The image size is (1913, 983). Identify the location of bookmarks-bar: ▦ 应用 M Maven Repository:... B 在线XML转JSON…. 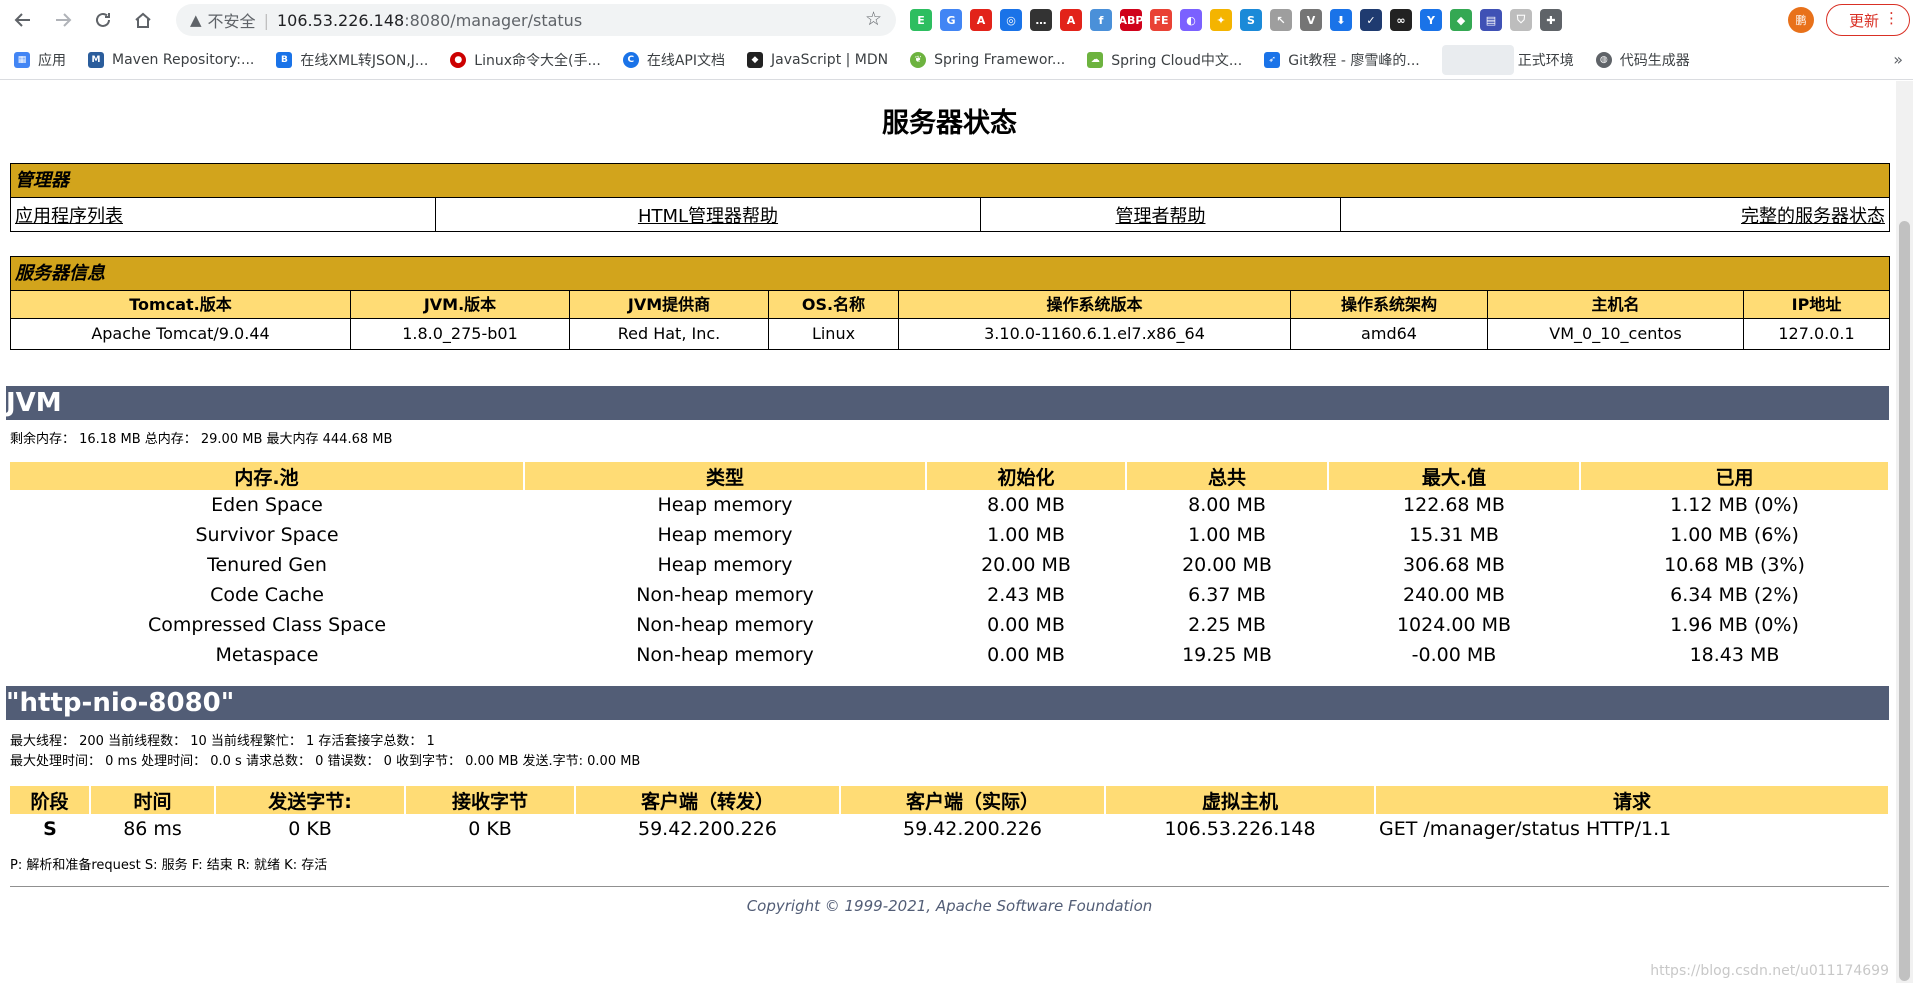
(956, 60).